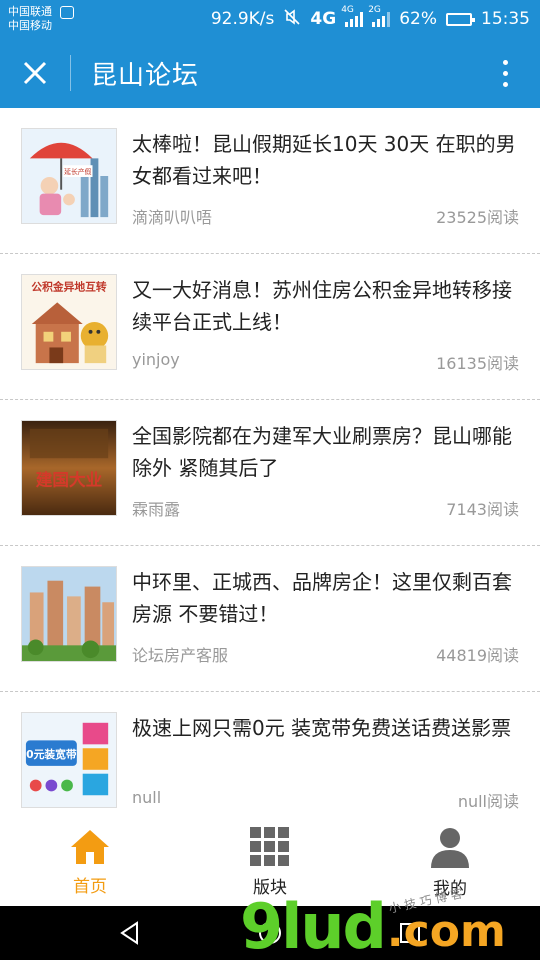 The width and height of the screenshot is (540, 960). Describe the element at coordinates (90, 886) in the screenshot. I see `tab-home-label: 首页` at that location.